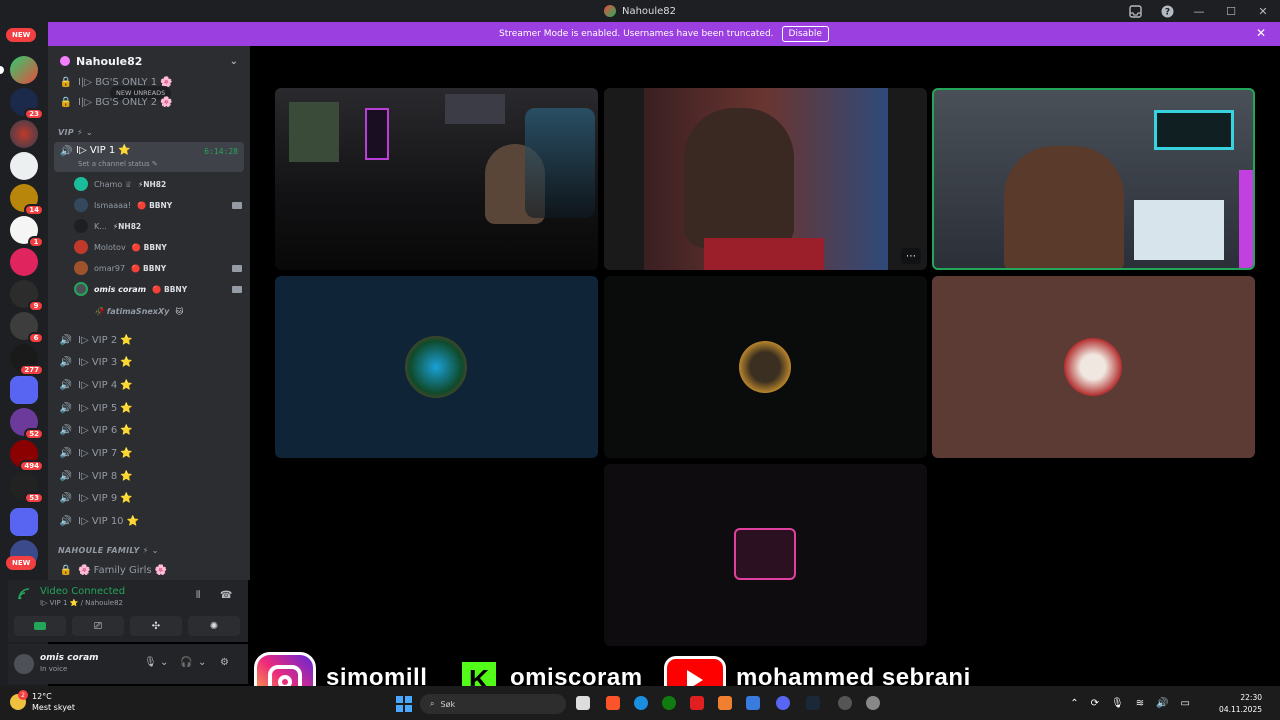 Image resolution: width=1280 pixels, height=720 pixels. What do you see at coordinates (436, 179) in the screenshot?
I see `video-tile` at bounding box center [436, 179].